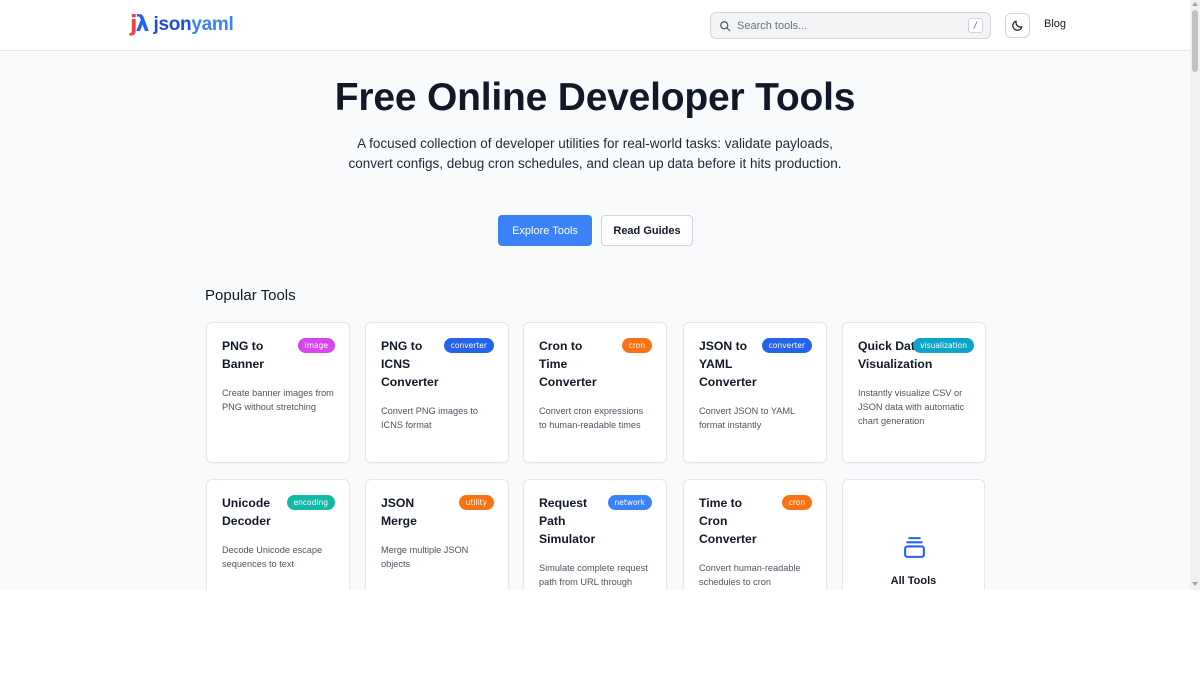 Image resolution: width=1200 pixels, height=675 pixels. What do you see at coordinates (278, 512) in the screenshot?
I see `card-header: Unicode Decoder encoding` at bounding box center [278, 512].